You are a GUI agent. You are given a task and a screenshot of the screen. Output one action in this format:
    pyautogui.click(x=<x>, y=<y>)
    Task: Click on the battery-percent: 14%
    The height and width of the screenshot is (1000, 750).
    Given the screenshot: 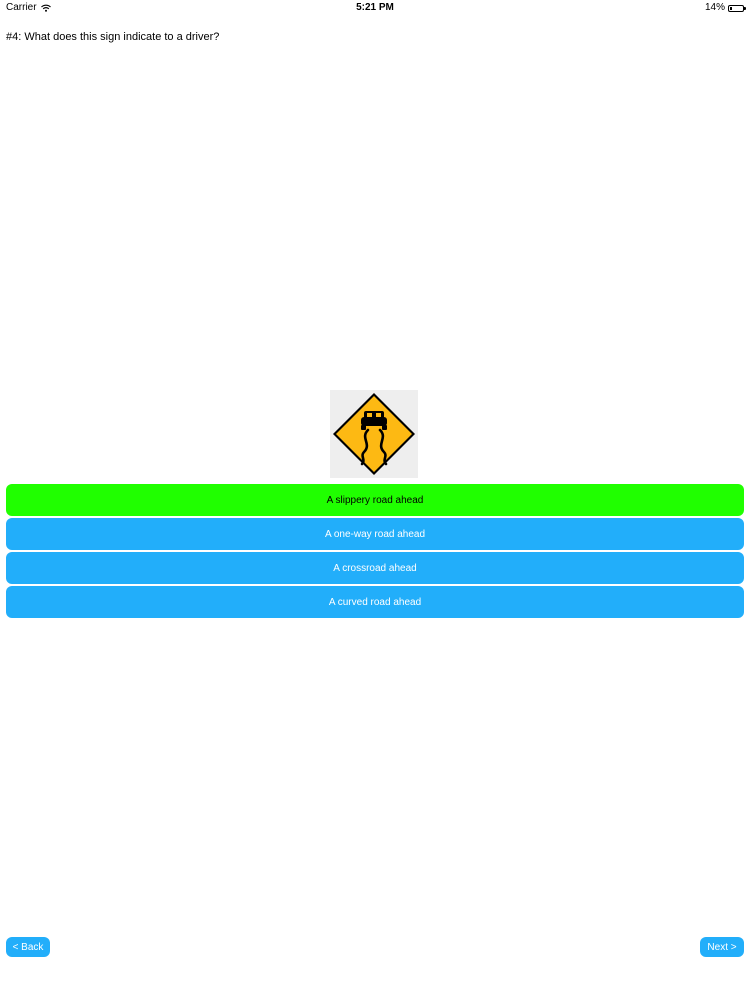 What is the action you would take?
    pyautogui.click(x=714, y=7)
    